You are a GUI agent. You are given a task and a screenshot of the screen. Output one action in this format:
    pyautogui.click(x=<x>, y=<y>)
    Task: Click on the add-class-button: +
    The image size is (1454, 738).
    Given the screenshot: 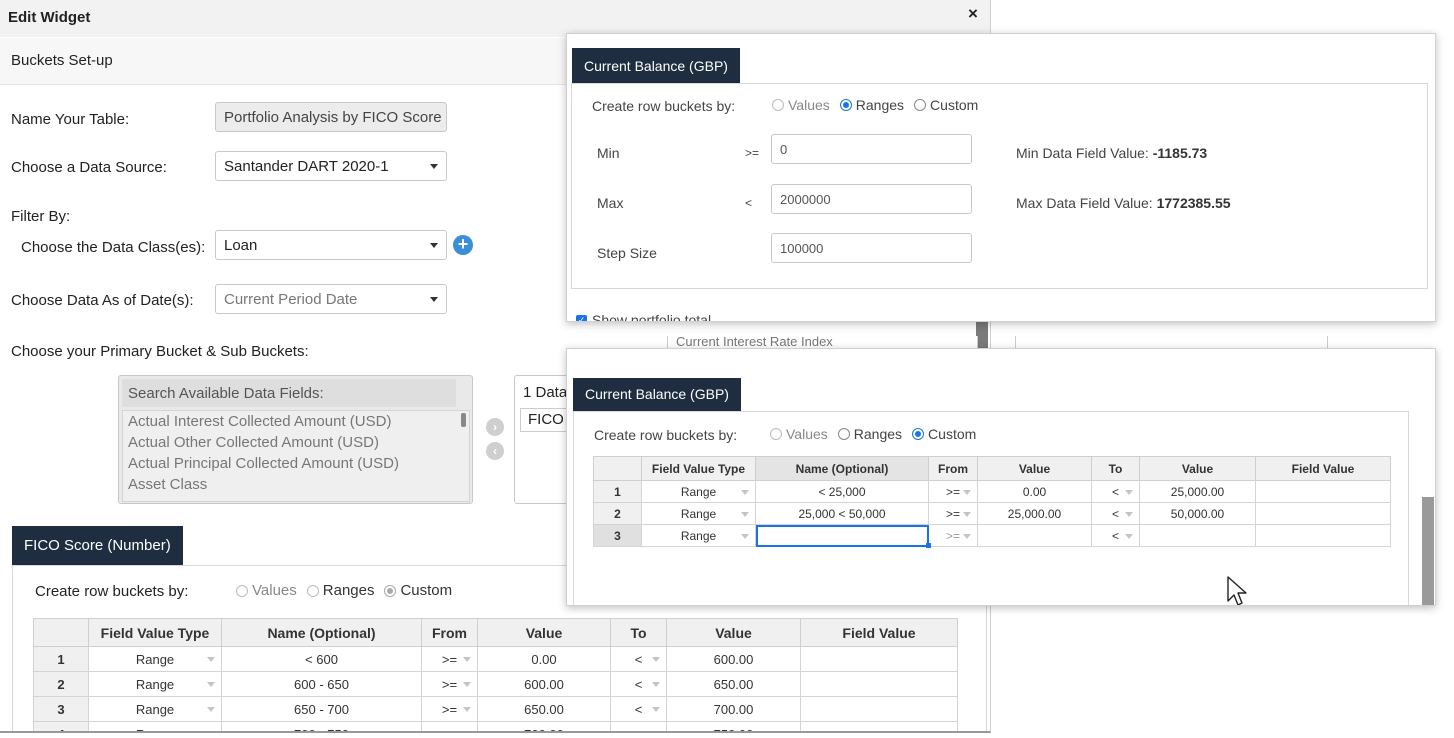 What is the action you would take?
    pyautogui.click(x=463, y=245)
    